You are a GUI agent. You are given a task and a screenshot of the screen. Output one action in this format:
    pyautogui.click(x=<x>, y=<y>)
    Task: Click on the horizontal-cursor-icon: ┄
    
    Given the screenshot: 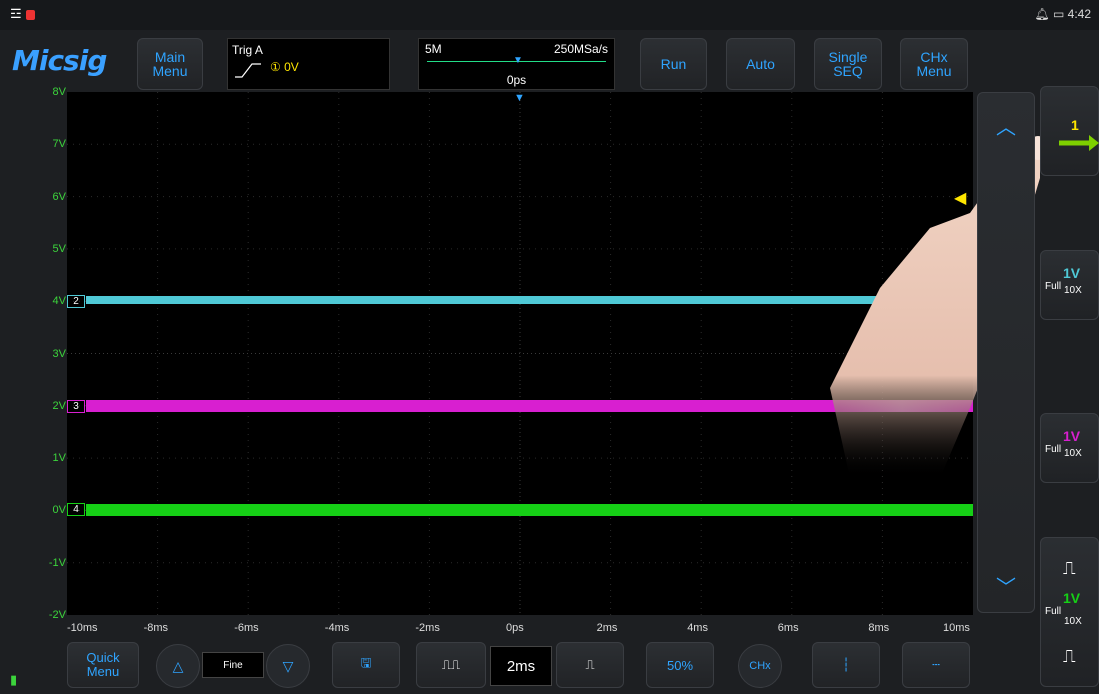 What is the action you would take?
    pyautogui.click(x=936, y=664)
    